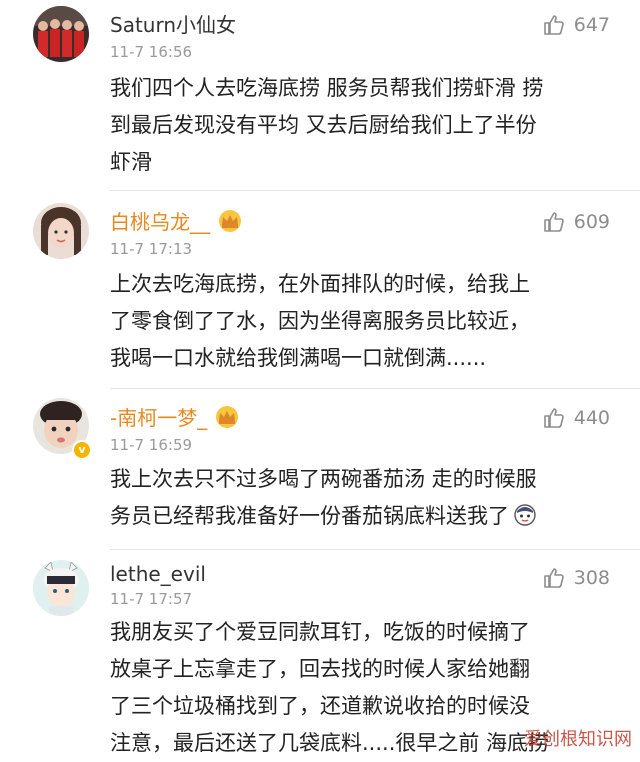  I want to click on like-count: 609, so click(591, 222).